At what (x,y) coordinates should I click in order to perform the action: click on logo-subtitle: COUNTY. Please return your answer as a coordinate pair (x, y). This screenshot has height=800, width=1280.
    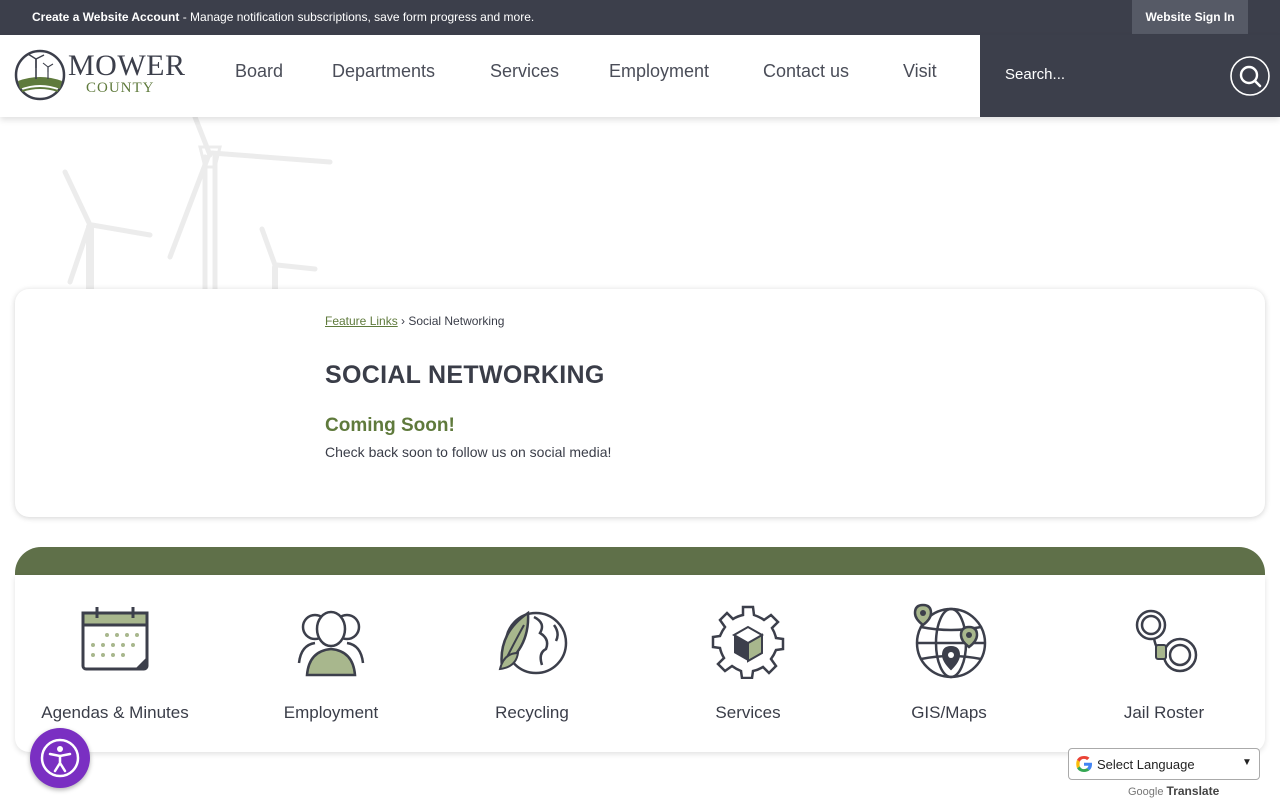
    Looking at the image, I should click on (120, 88).